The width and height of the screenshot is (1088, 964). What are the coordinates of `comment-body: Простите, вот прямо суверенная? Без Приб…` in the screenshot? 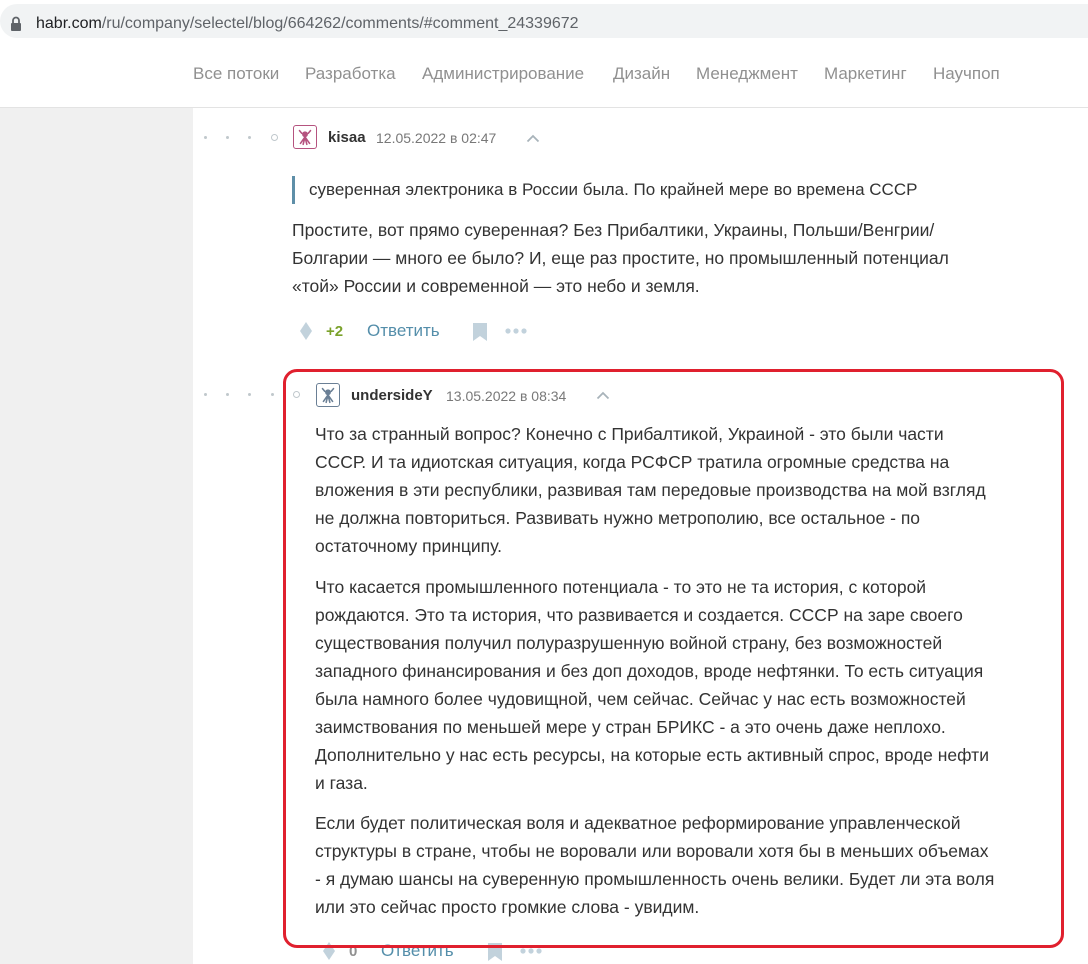 It's located at (662, 258).